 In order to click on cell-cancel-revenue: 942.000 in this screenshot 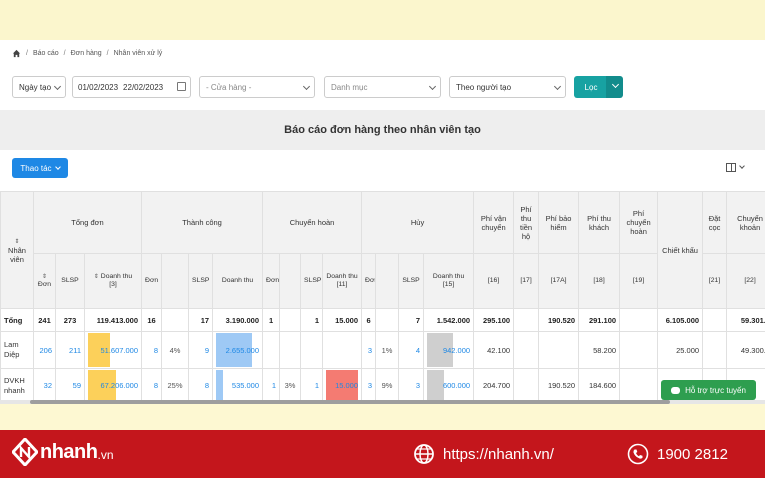, I will do `click(449, 350)`.